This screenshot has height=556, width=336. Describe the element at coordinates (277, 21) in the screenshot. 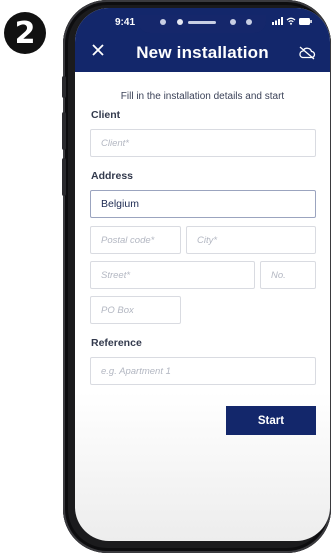

I see `signal-icon` at that location.